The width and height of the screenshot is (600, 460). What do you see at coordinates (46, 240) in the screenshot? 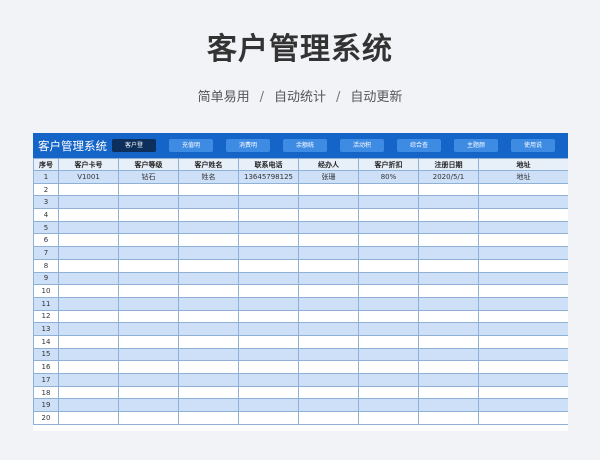
I see `cell-index: 6` at bounding box center [46, 240].